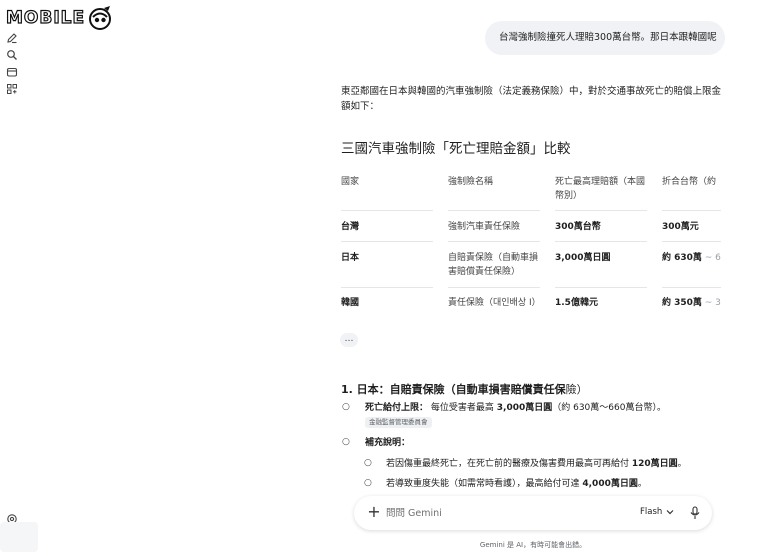 The height and width of the screenshot is (556, 780). Describe the element at coordinates (350, 182) in the screenshot. I see `header-country: 國家` at that location.